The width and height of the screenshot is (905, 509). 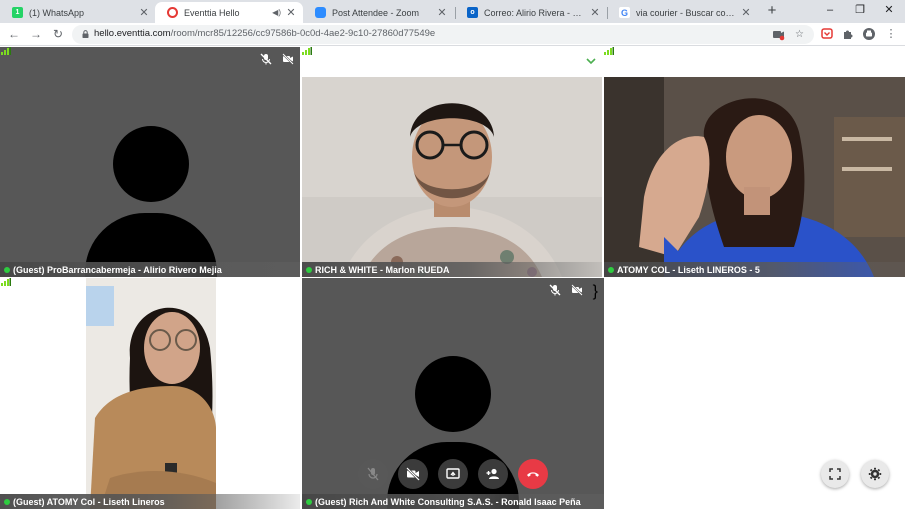 What do you see at coordinates (830, 10) in the screenshot?
I see `minimize-button: –` at bounding box center [830, 10].